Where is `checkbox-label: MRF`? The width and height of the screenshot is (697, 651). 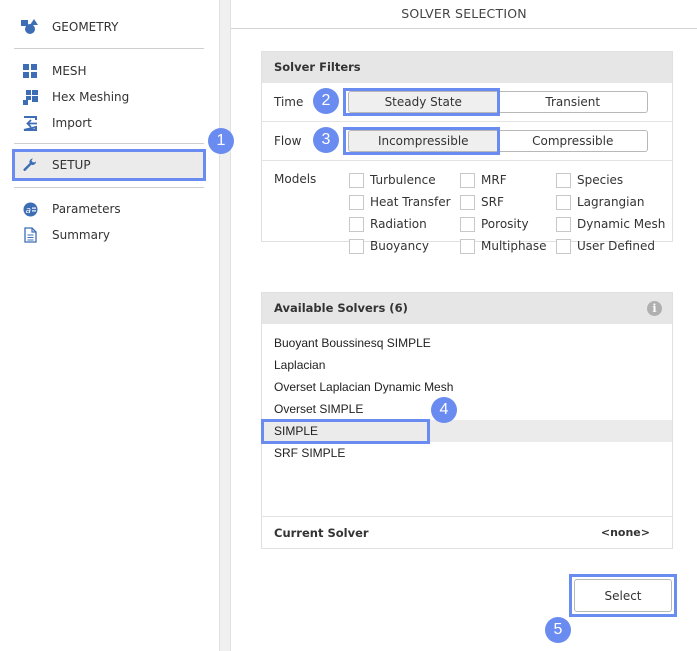
checkbox-label: MRF is located at coordinates (494, 180).